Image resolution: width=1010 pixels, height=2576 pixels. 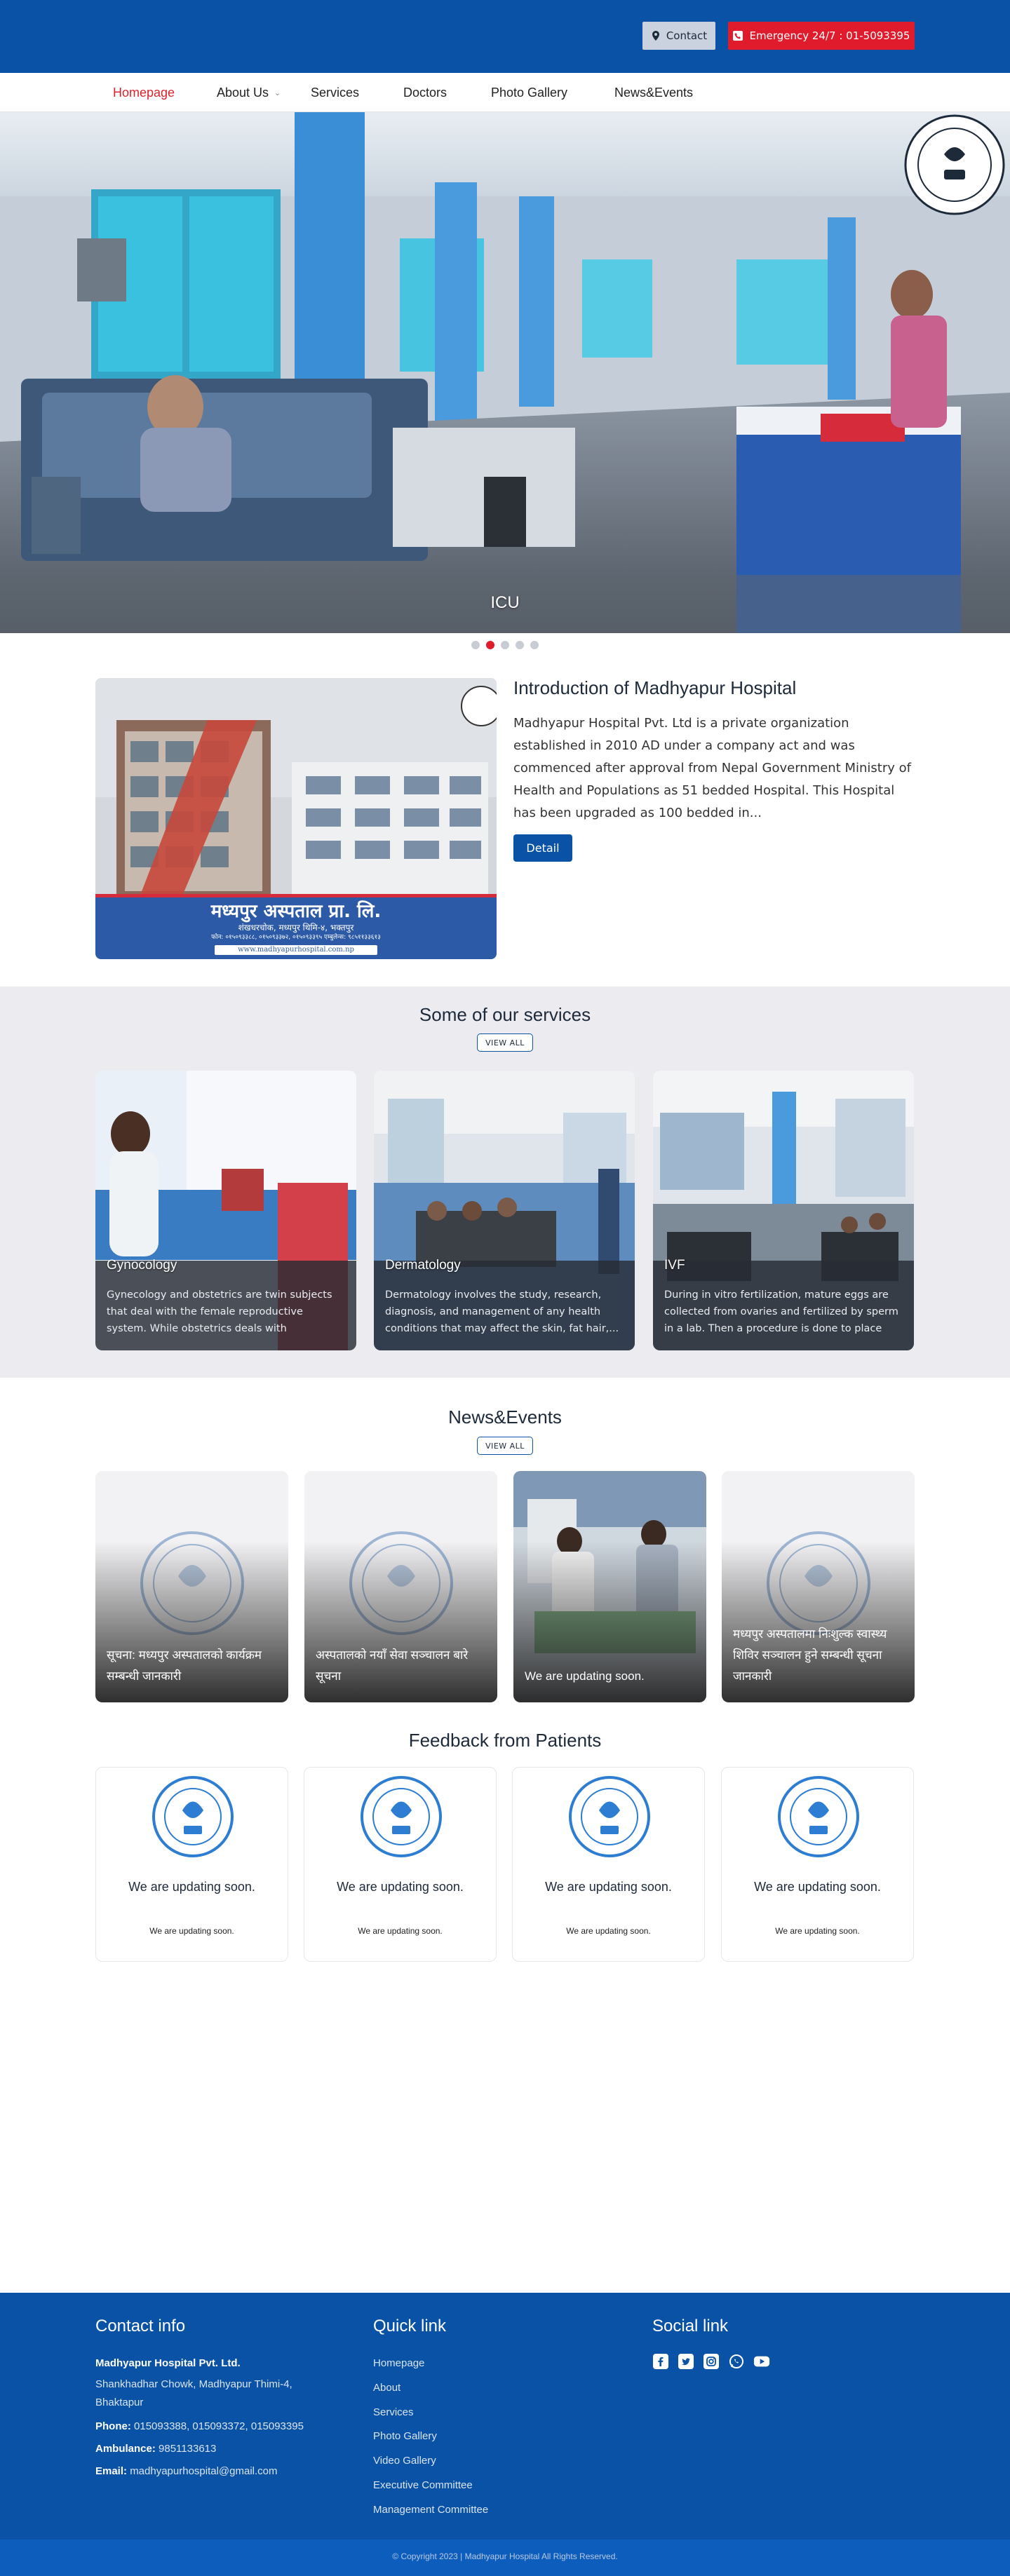 What do you see at coordinates (386, 2388) in the screenshot?
I see `footer-link-about: About` at bounding box center [386, 2388].